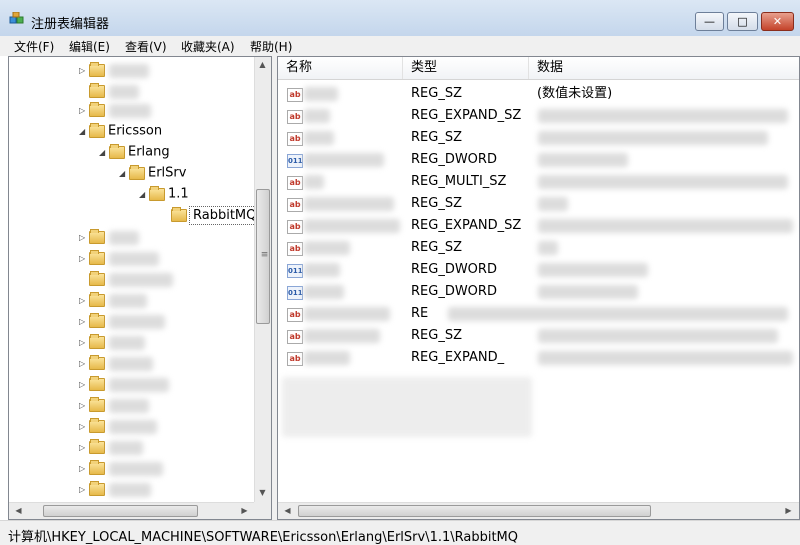 The width and height of the screenshot is (800, 545). I want to click on value-type: REG_MULTI_SZ, so click(459, 181).